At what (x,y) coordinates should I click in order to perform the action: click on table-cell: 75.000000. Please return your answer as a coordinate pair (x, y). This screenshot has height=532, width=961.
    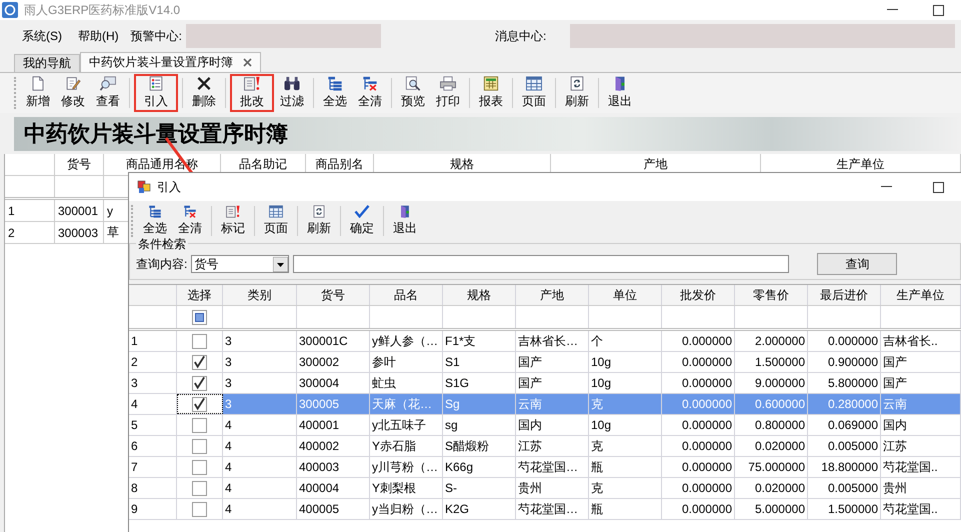
    Looking at the image, I should click on (771, 467).